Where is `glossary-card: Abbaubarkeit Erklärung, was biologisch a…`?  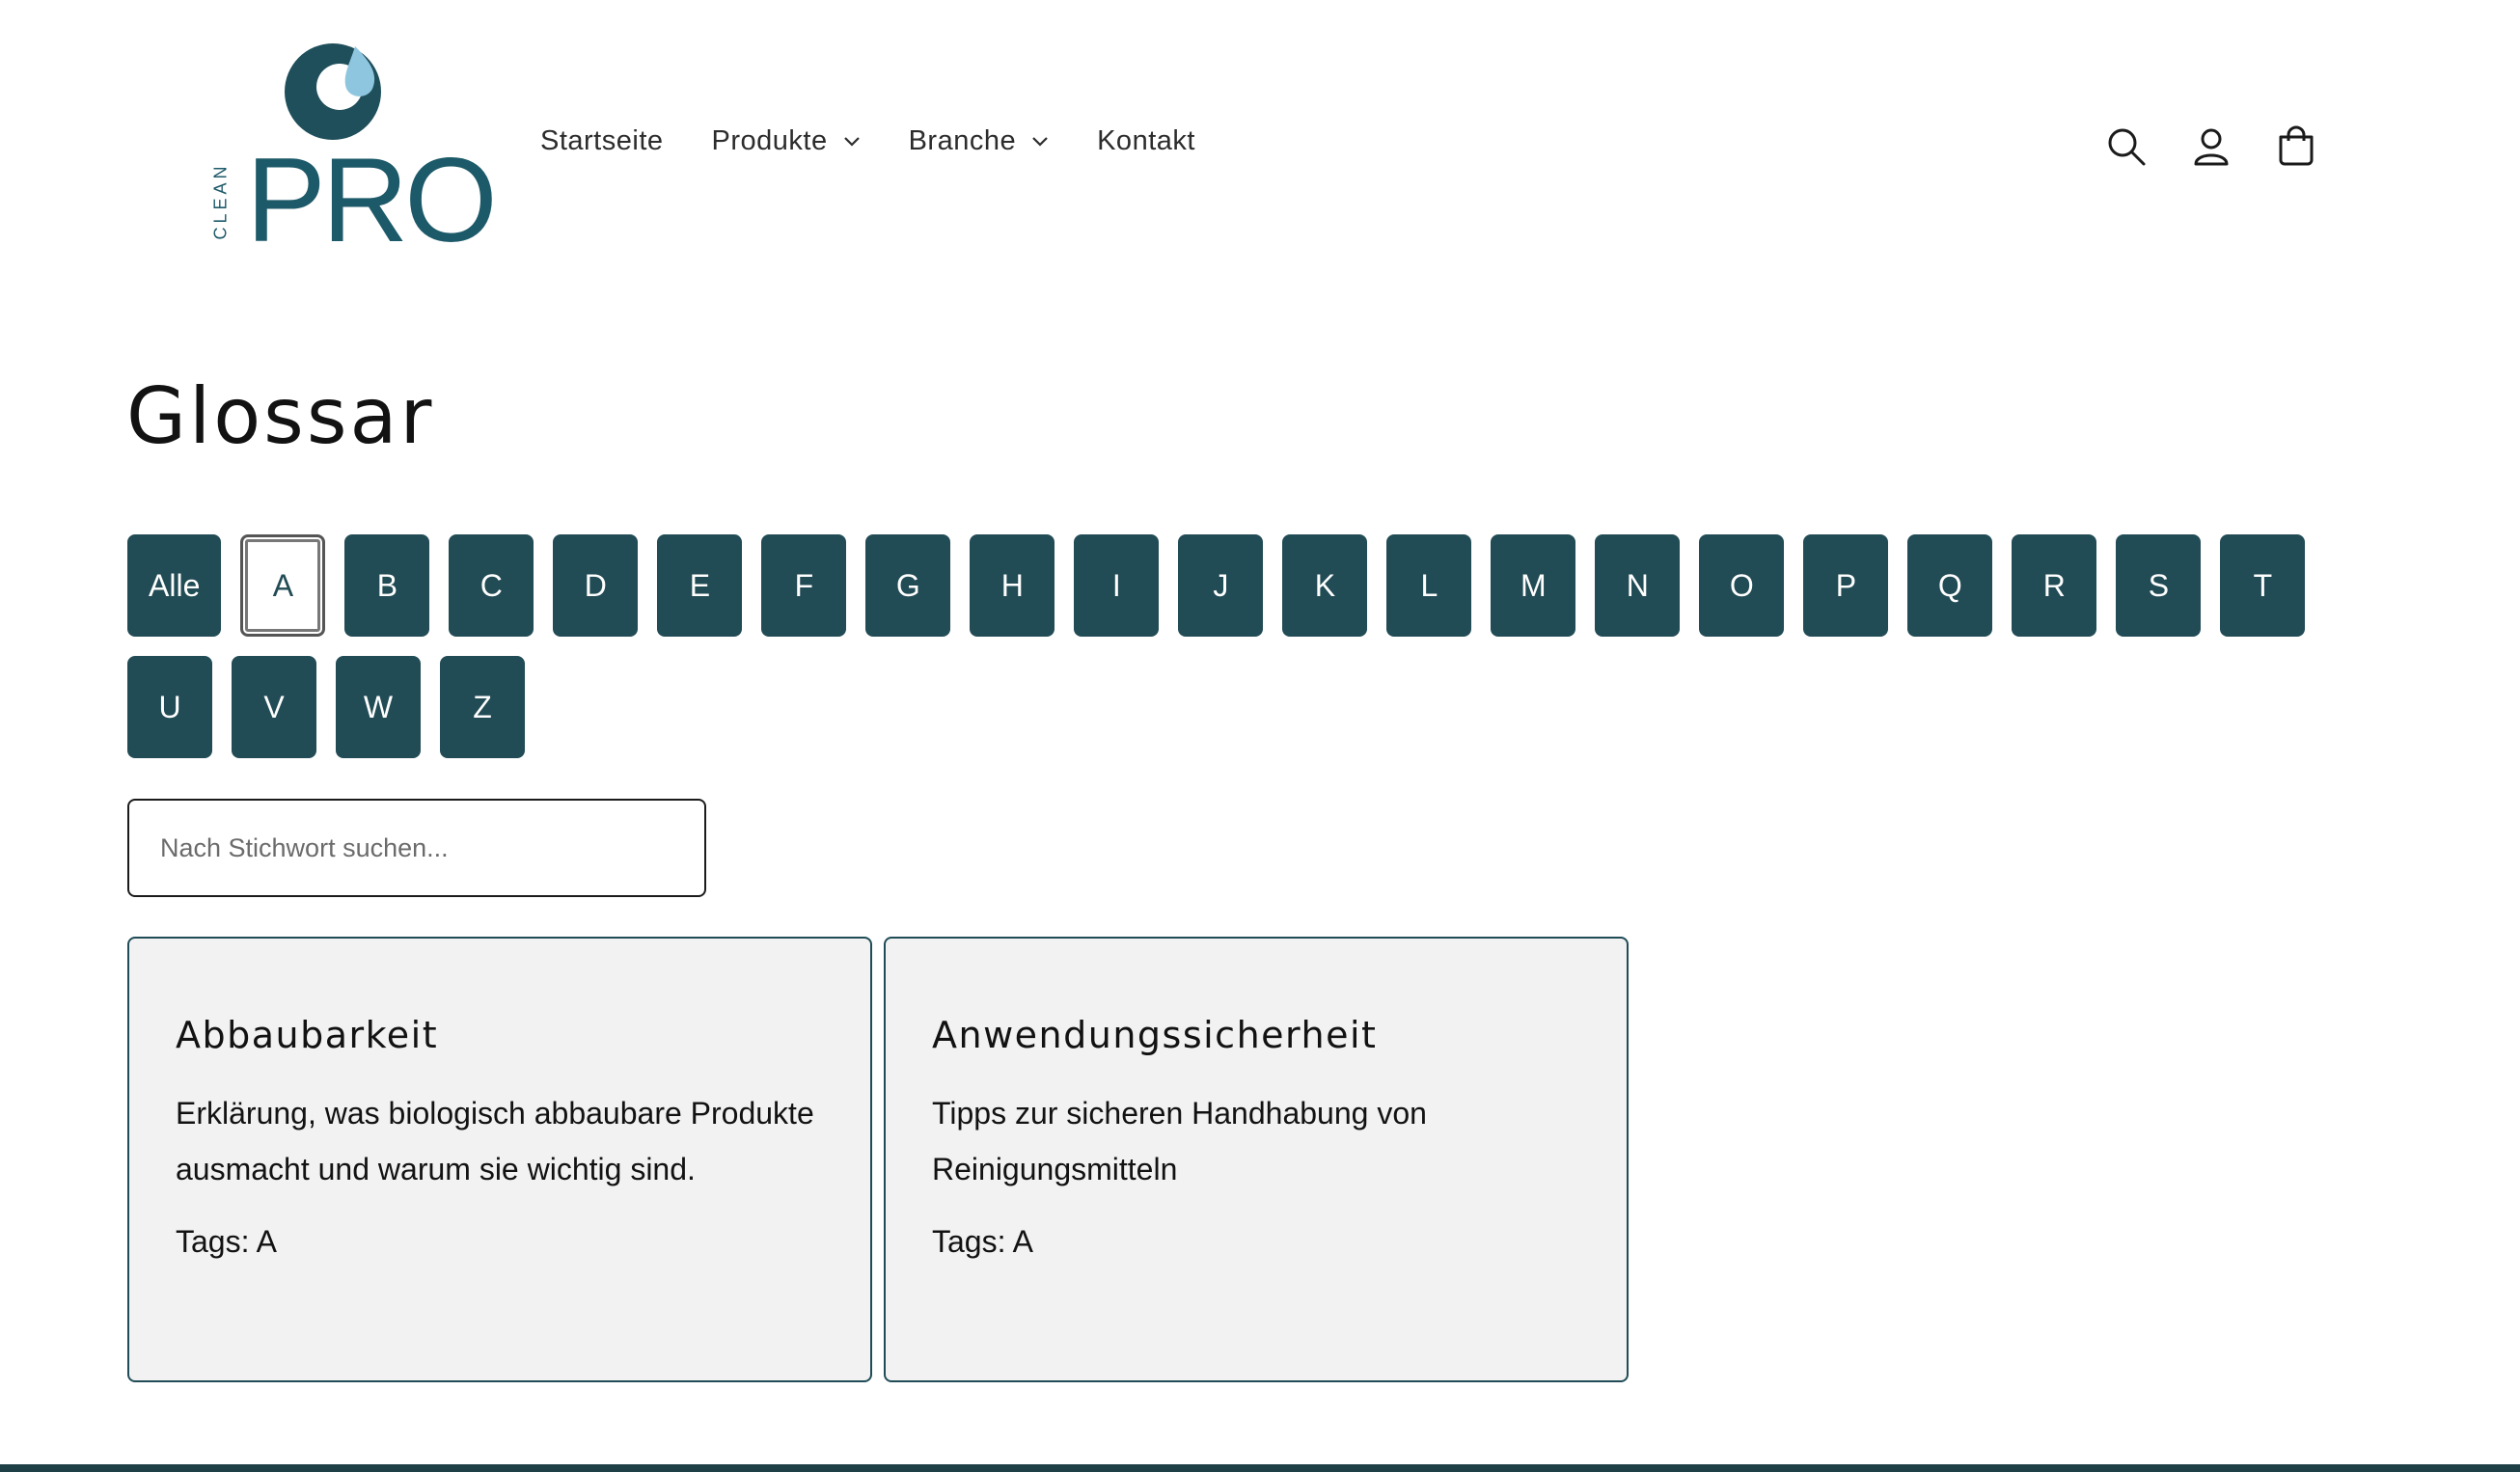
glossary-card: Abbaubarkeit Erklärung, was biologisch a… is located at coordinates (500, 1159).